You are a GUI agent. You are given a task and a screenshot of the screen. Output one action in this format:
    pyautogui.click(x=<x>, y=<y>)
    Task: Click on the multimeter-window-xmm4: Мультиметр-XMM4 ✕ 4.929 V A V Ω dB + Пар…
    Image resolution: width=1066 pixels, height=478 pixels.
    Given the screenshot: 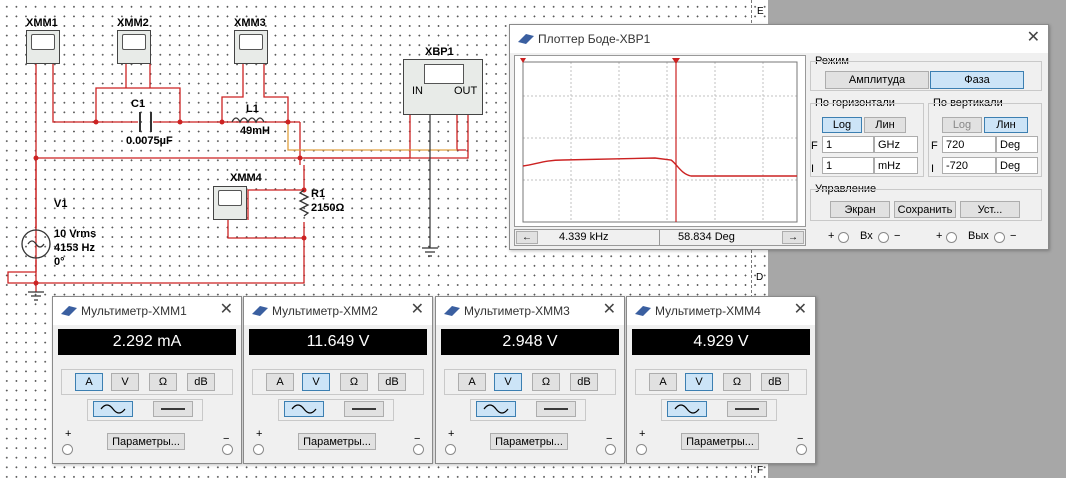 What is the action you would take?
    pyautogui.click(x=721, y=380)
    